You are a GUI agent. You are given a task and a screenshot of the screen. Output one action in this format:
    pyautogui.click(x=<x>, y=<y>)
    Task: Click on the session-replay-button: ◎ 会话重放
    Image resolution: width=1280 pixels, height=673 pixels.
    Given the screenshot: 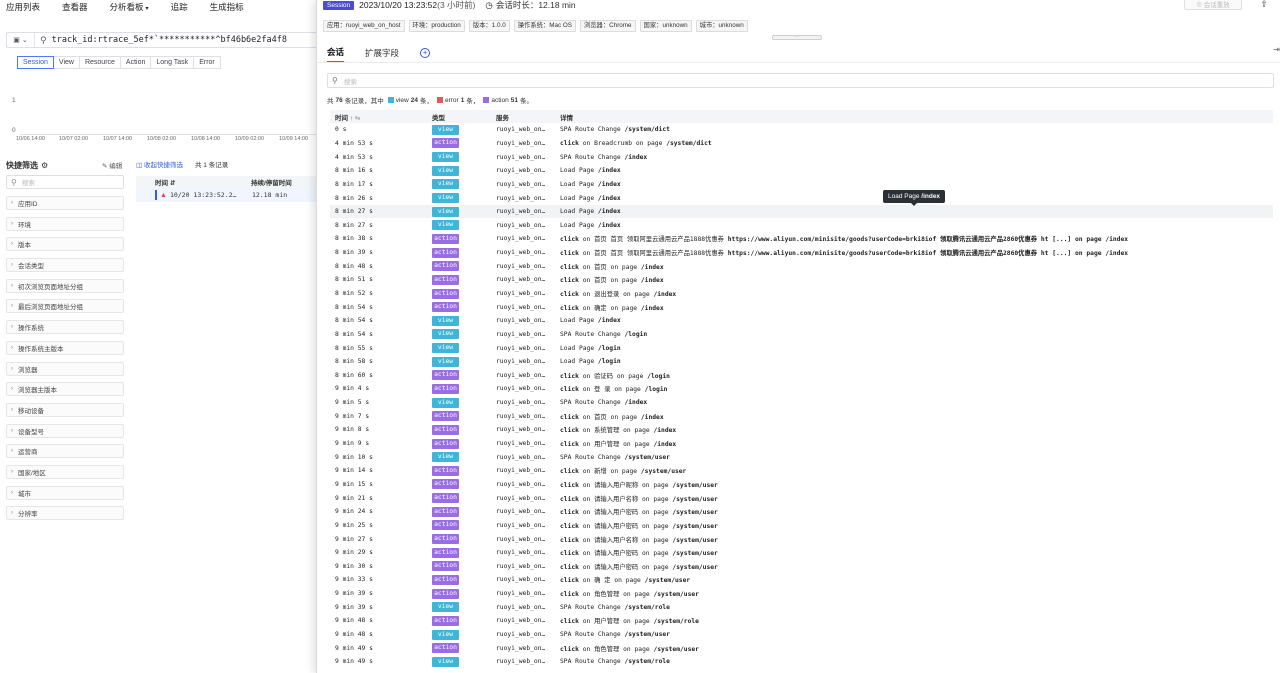 What is the action you would take?
    pyautogui.click(x=1213, y=5)
    